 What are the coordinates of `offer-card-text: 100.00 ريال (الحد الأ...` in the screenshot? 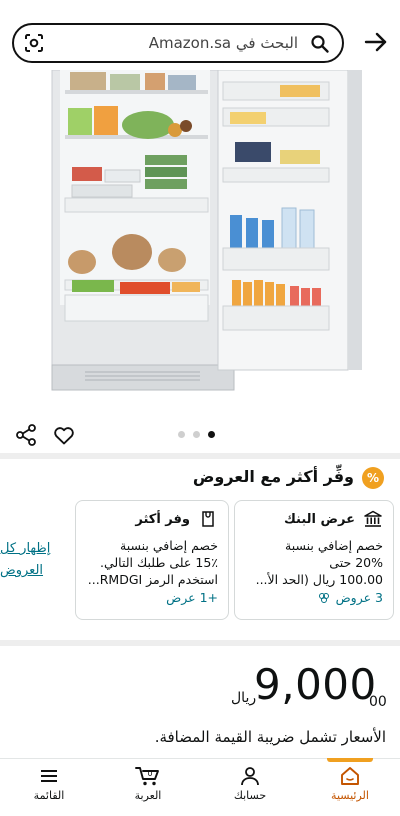 It's located at (319, 579).